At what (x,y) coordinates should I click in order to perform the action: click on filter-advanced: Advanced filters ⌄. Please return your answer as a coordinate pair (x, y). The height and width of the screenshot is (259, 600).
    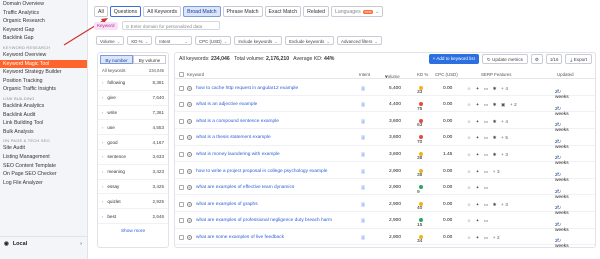
    Looking at the image, I should click on (359, 40).